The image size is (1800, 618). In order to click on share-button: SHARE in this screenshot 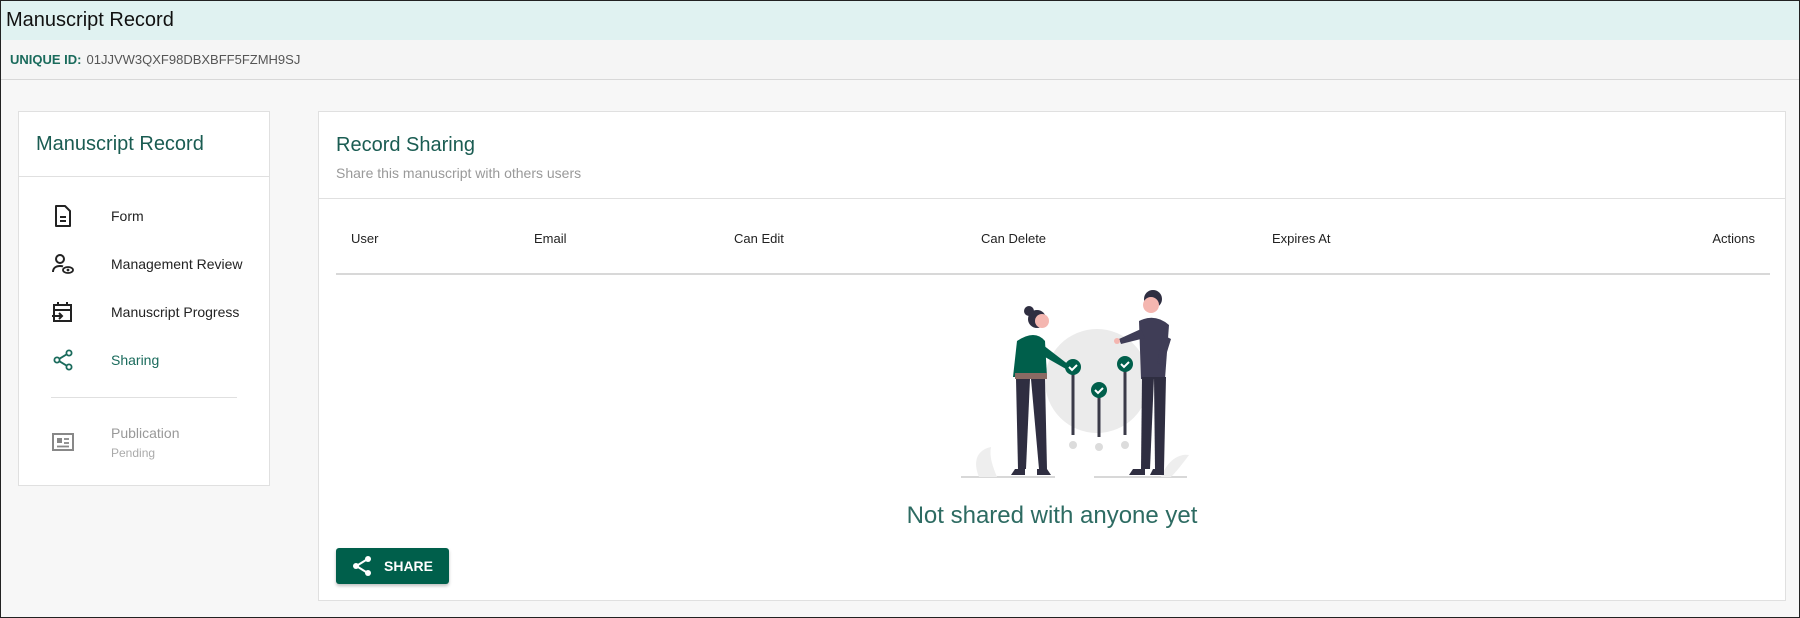, I will do `click(392, 566)`.